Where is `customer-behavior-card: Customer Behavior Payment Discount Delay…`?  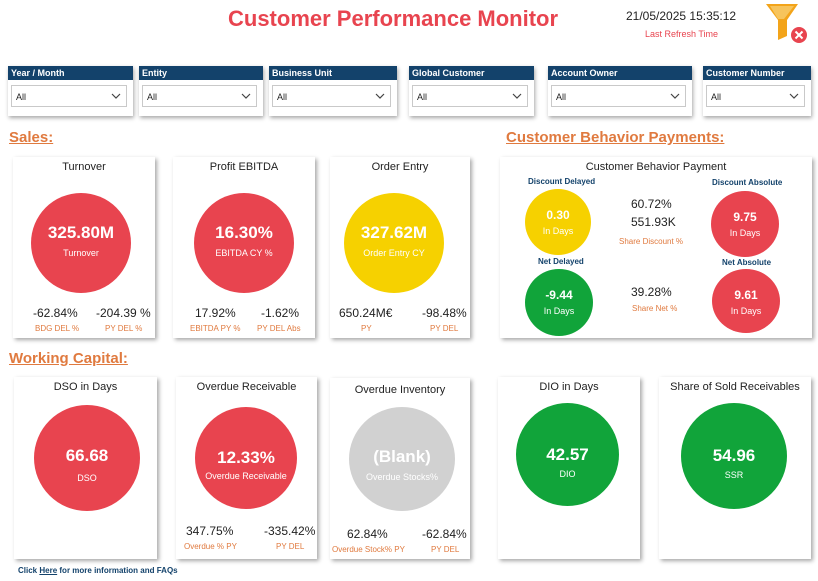
customer-behavior-card: Customer Behavior Payment Discount Delay… is located at coordinates (656, 247).